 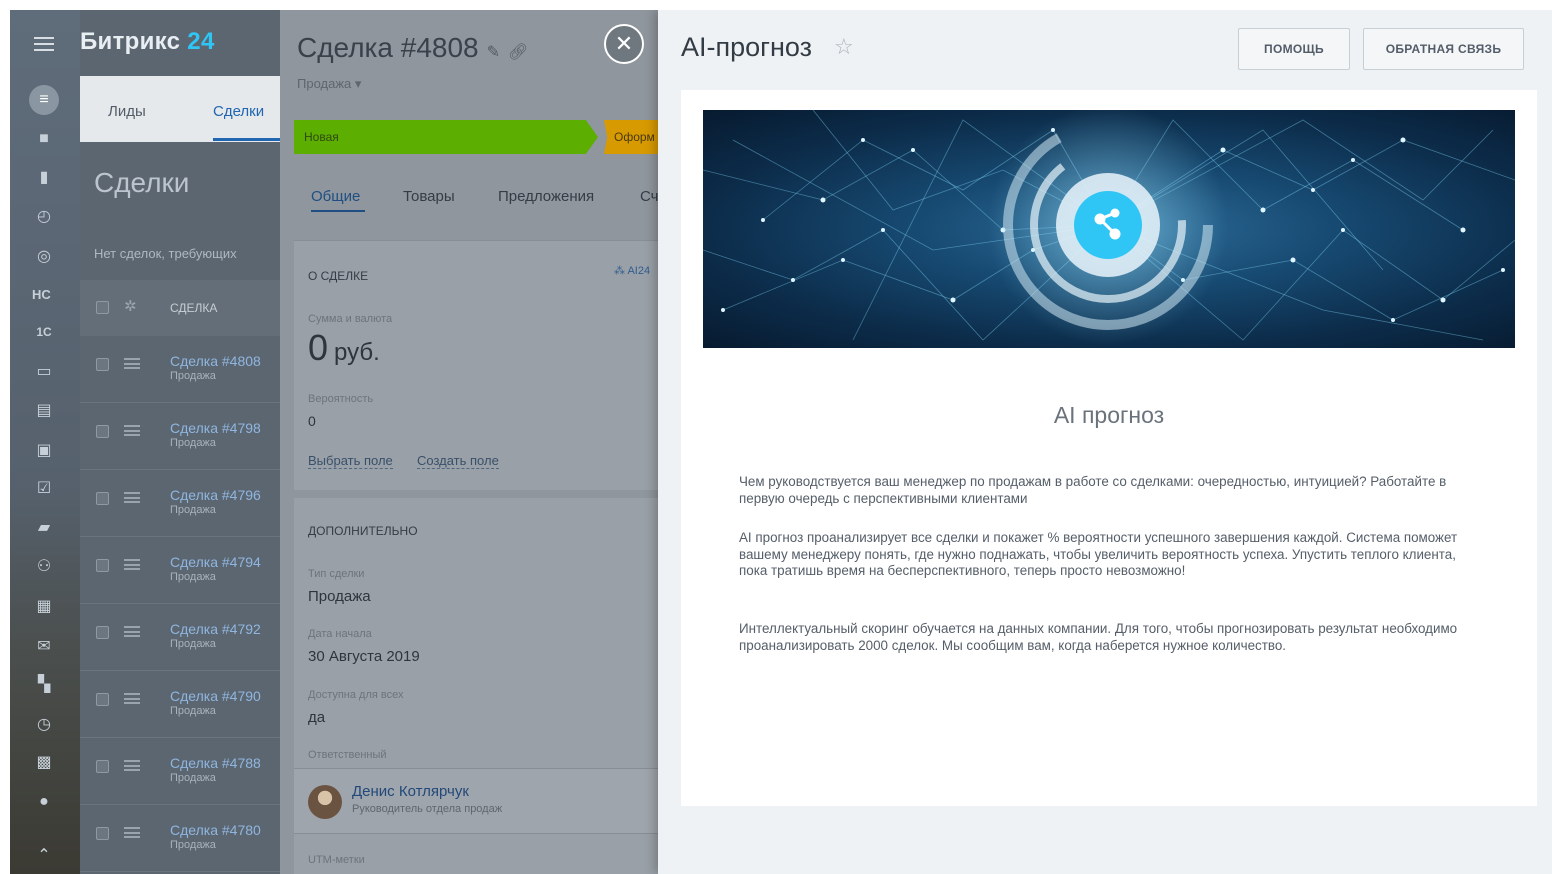 What do you see at coordinates (44, 411) in the screenshot?
I see `storage-icon: ▤` at bounding box center [44, 411].